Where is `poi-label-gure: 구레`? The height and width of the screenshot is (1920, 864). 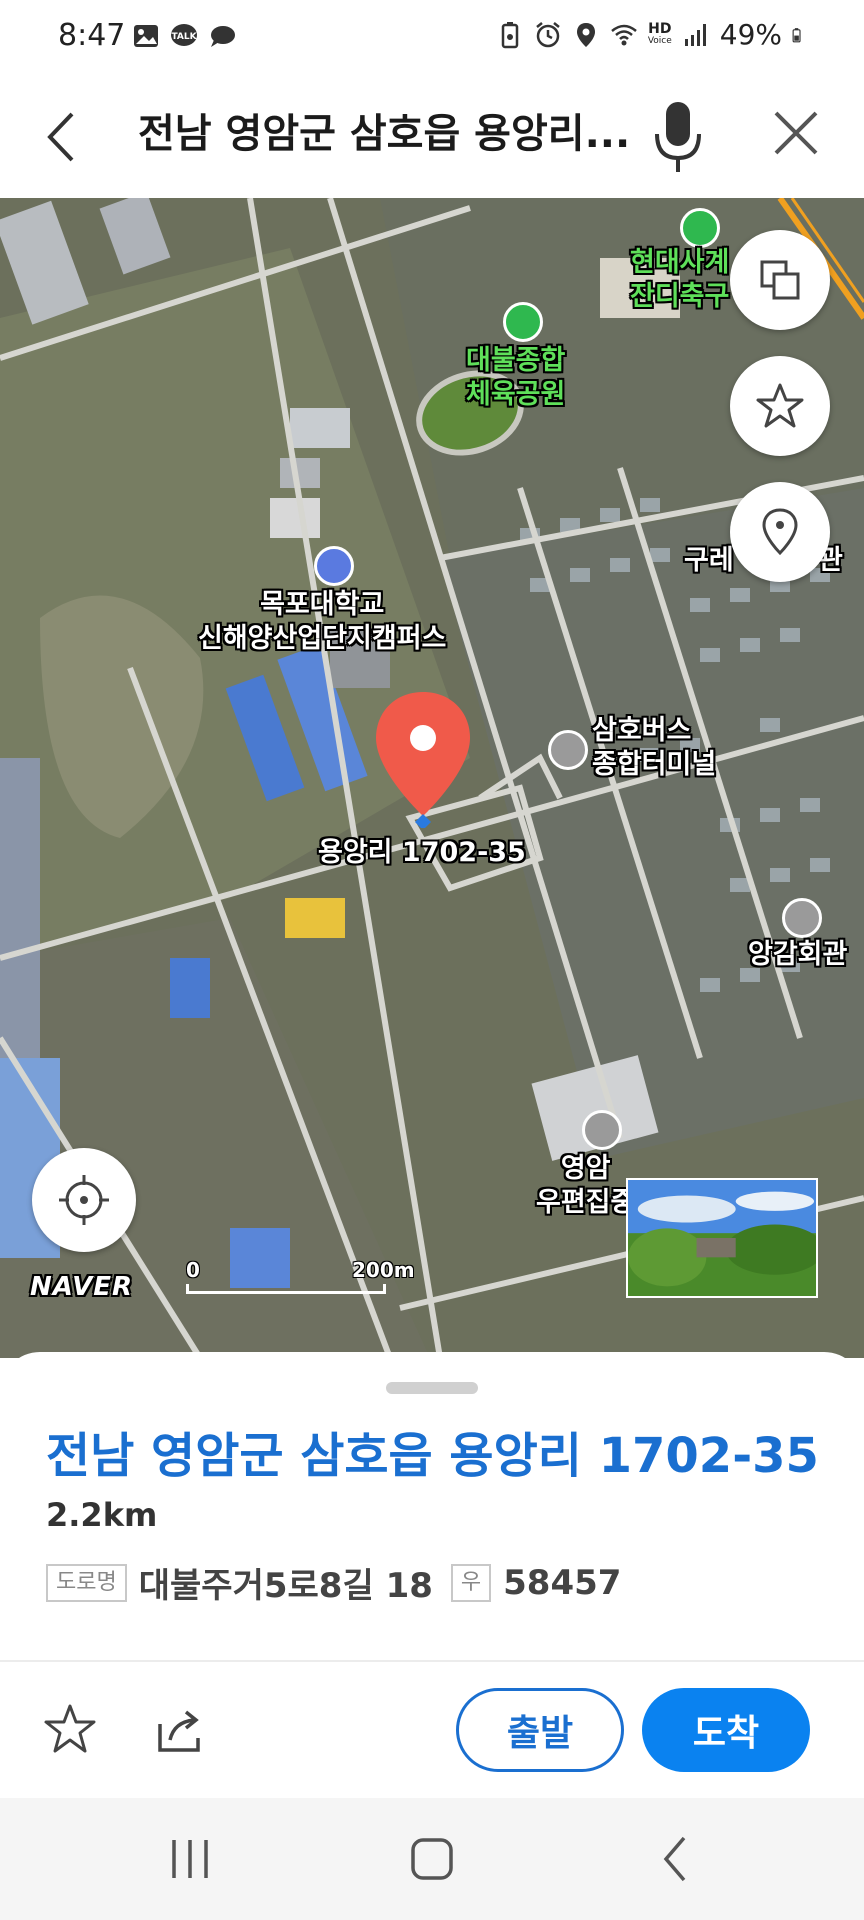 poi-label-gure: 구레 is located at coordinates (709, 561).